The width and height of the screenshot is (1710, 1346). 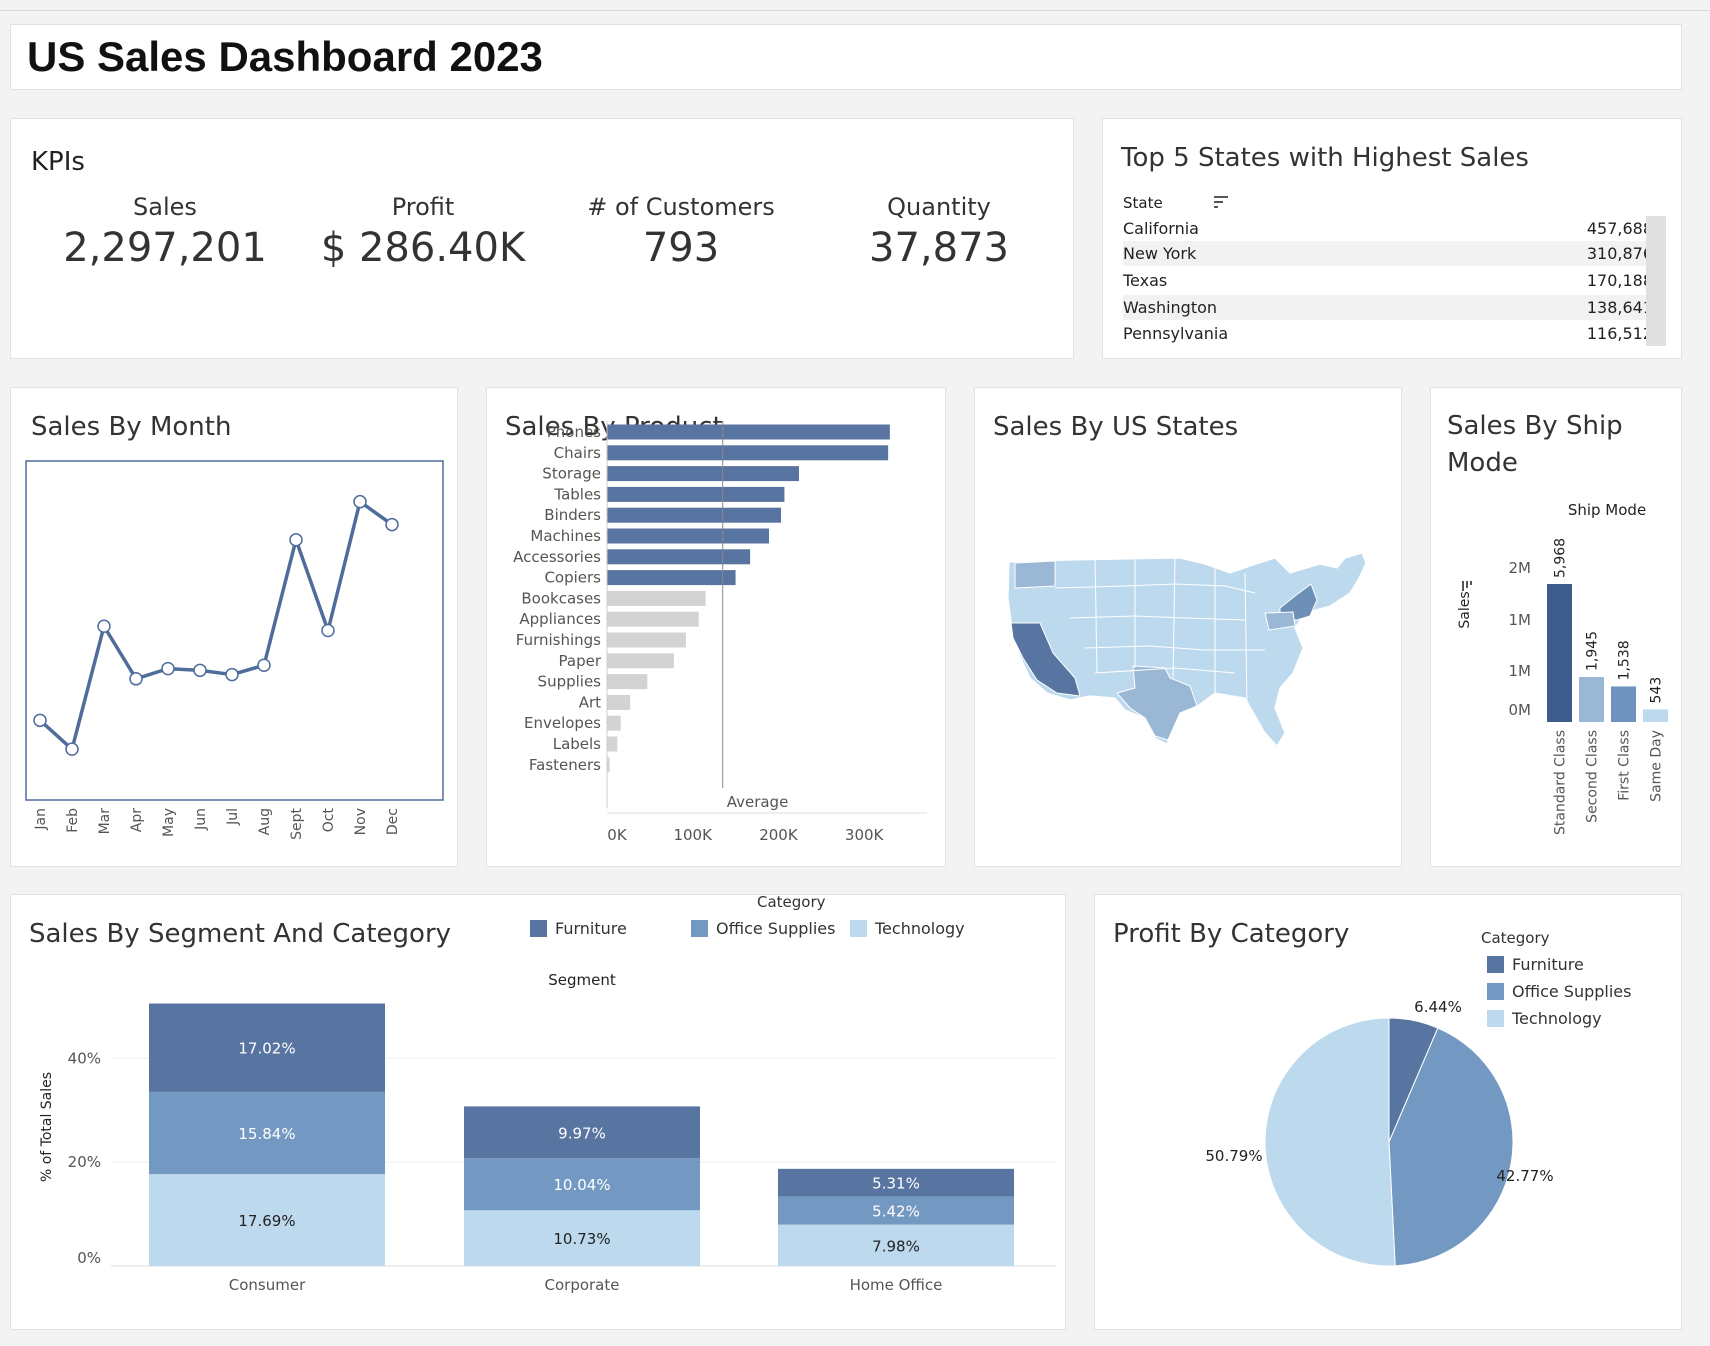 I want to click on data-label: 5.42%, so click(x=896, y=1211).